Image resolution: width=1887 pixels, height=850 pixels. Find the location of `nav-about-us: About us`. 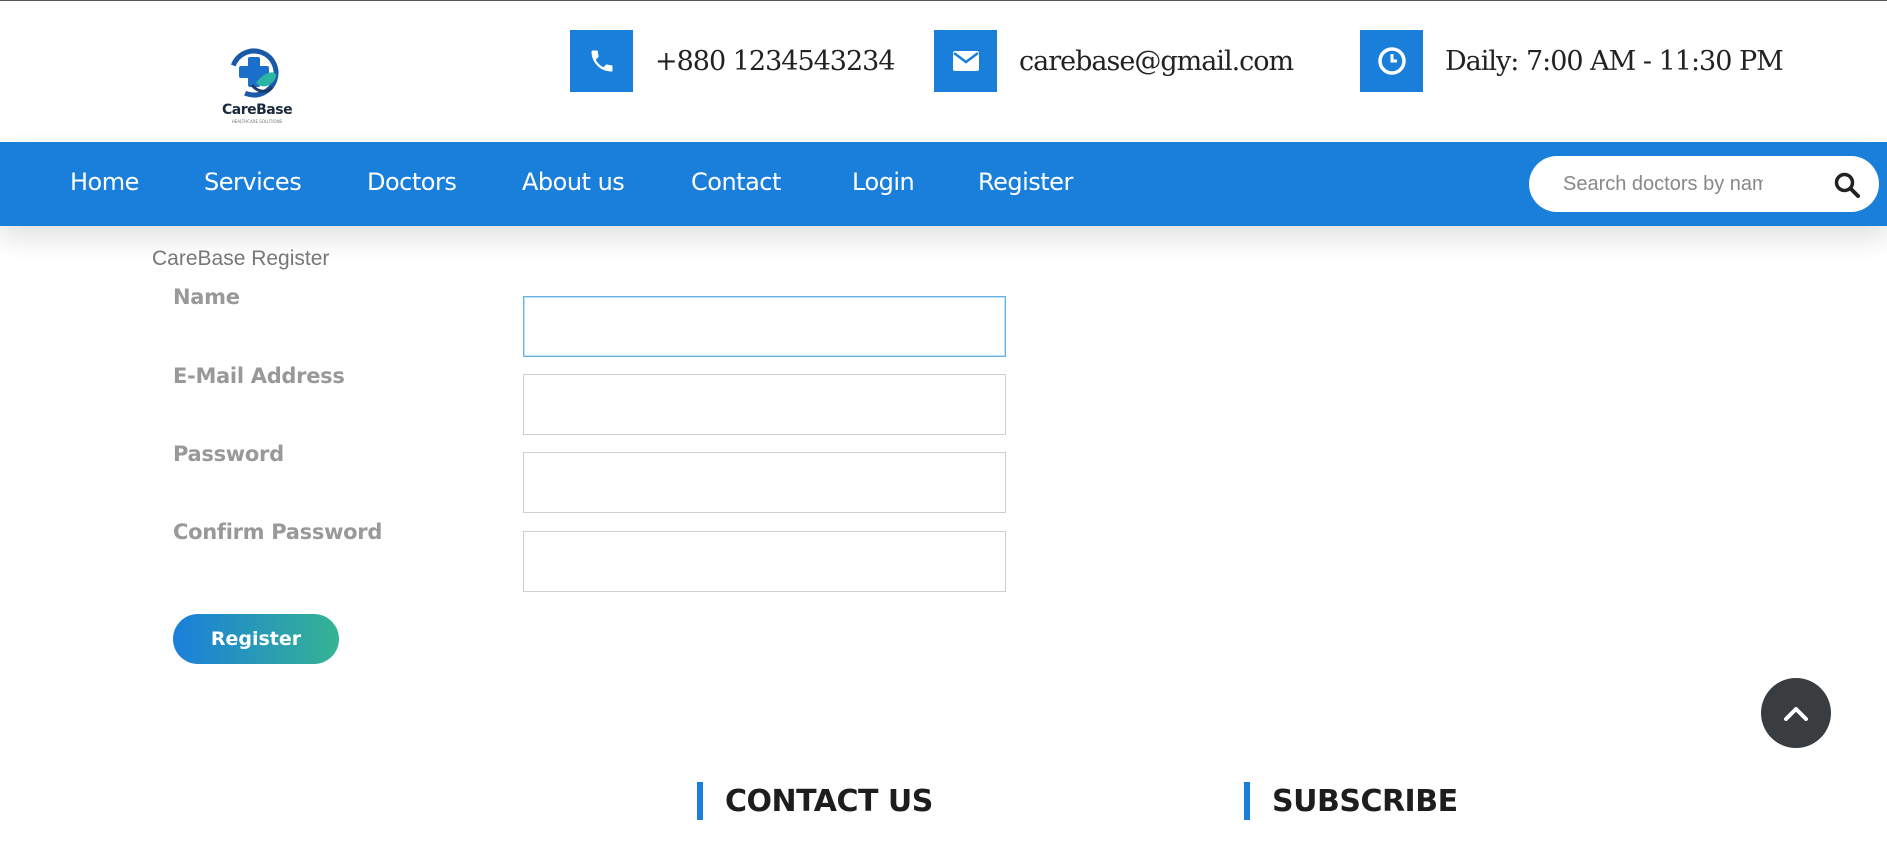

nav-about-us: About us is located at coordinates (573, 182).